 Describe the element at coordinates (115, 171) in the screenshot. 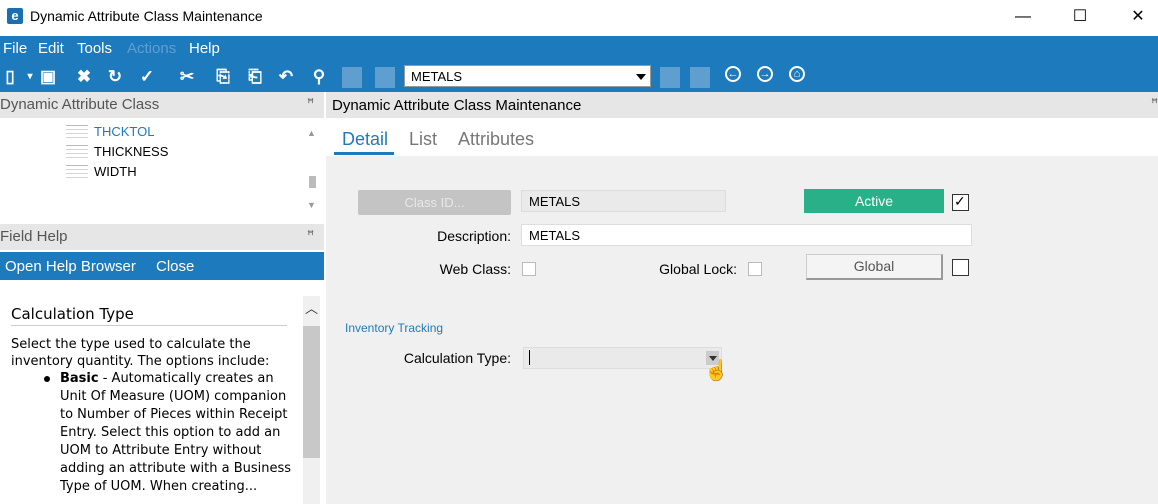

I see `tree-item-label: WIDTH` at that location.